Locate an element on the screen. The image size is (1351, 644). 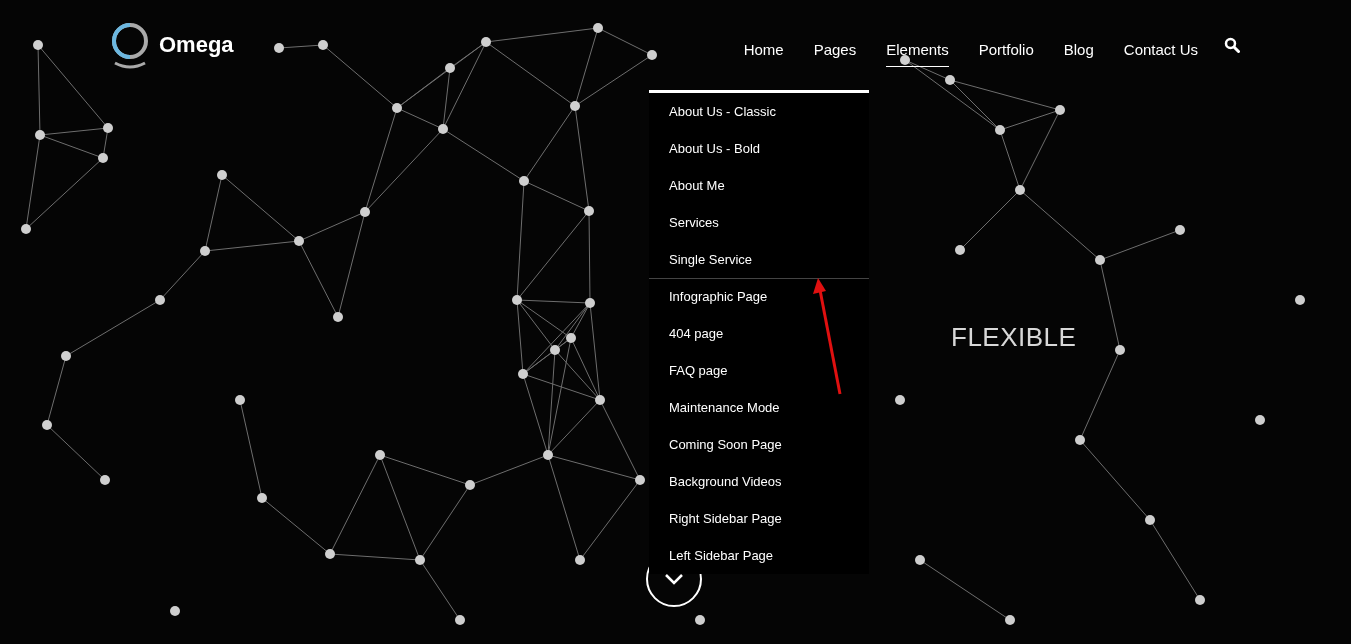
dropdown-item: Right Sidebar Page is located at coordinates (759, 518).